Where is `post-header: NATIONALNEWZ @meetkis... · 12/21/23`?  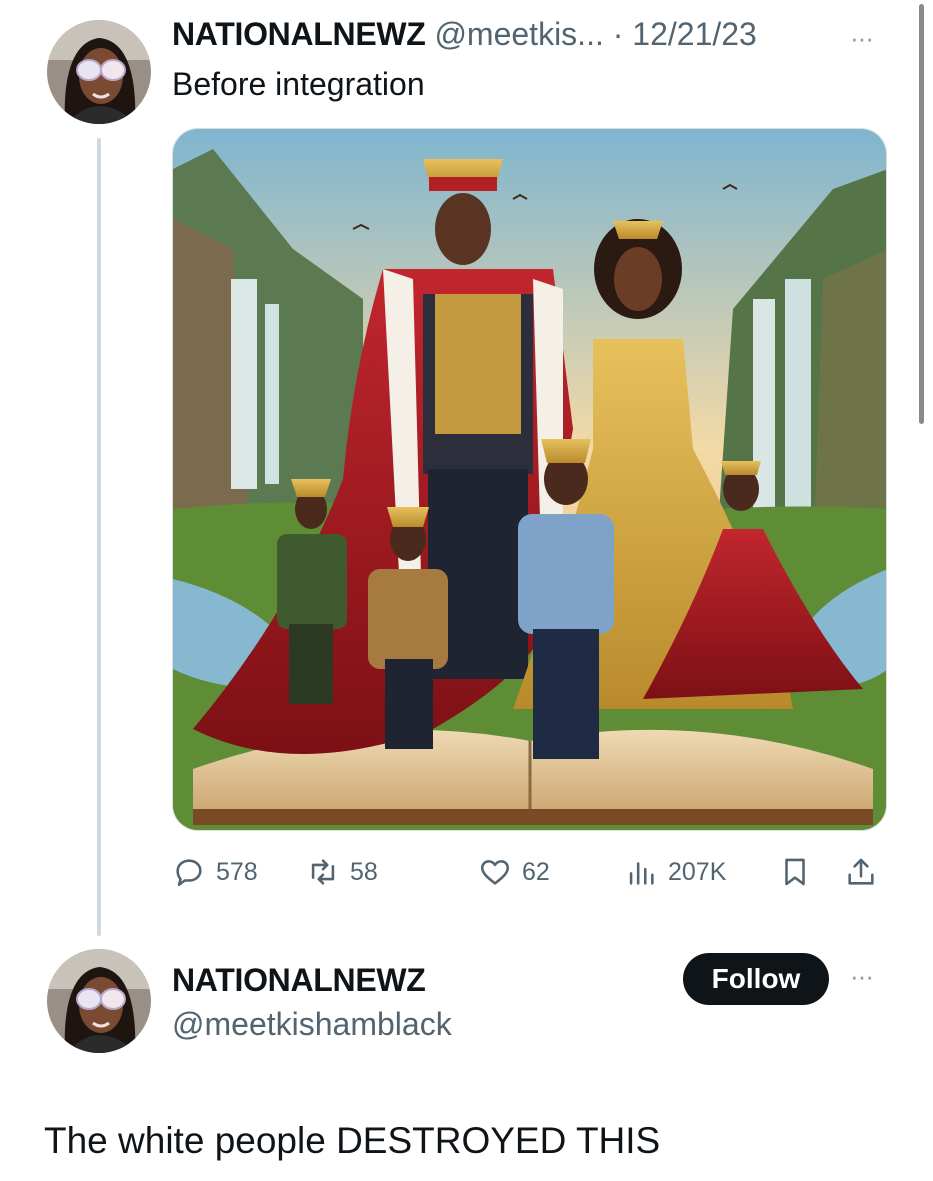 post-header: NATIONALNEWZ @meetkis... · 12/21/23 is located at coordinates (464, 34).